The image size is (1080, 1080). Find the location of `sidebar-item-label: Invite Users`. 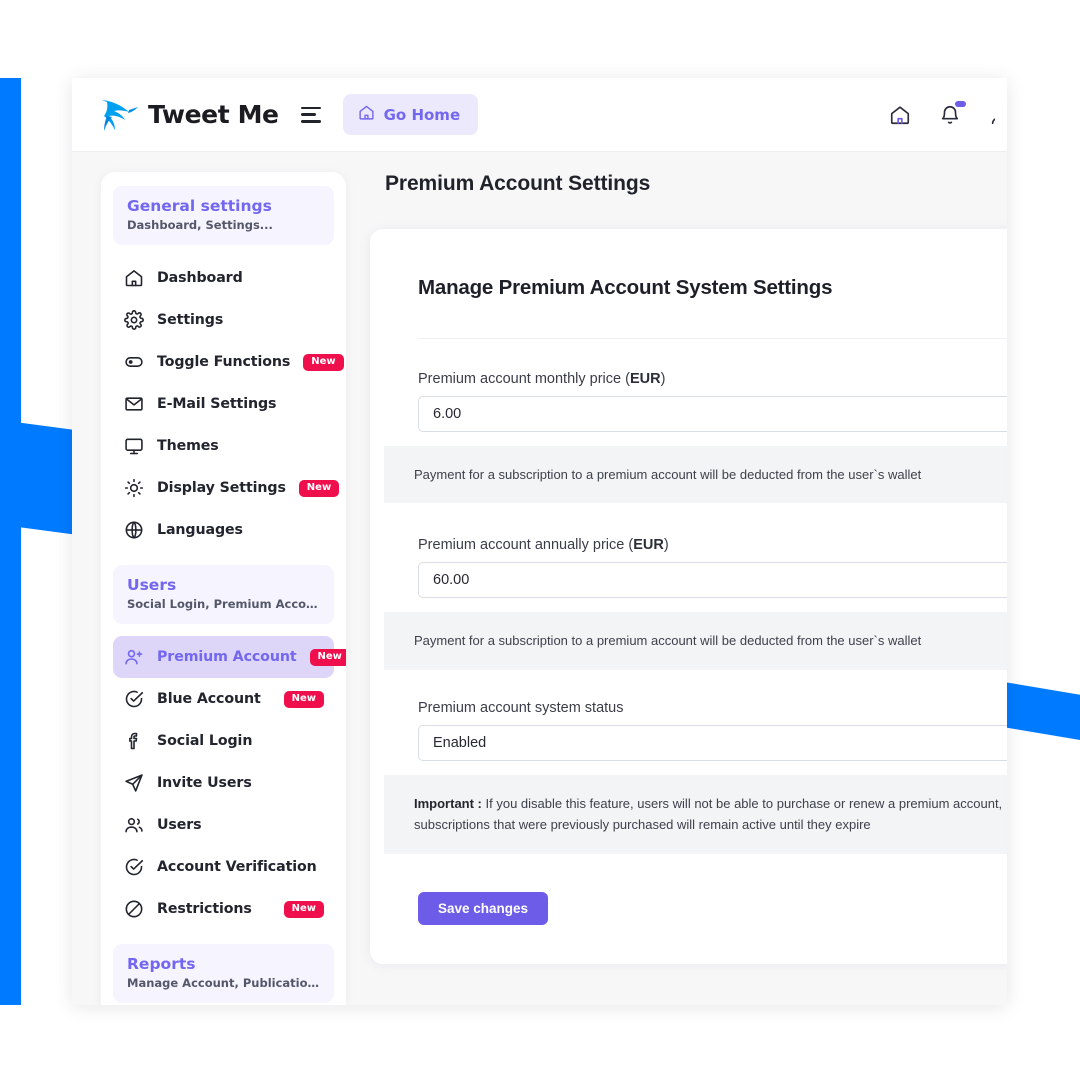

sidebar-item-label: Invite Users is located at coordinates (204, 783).